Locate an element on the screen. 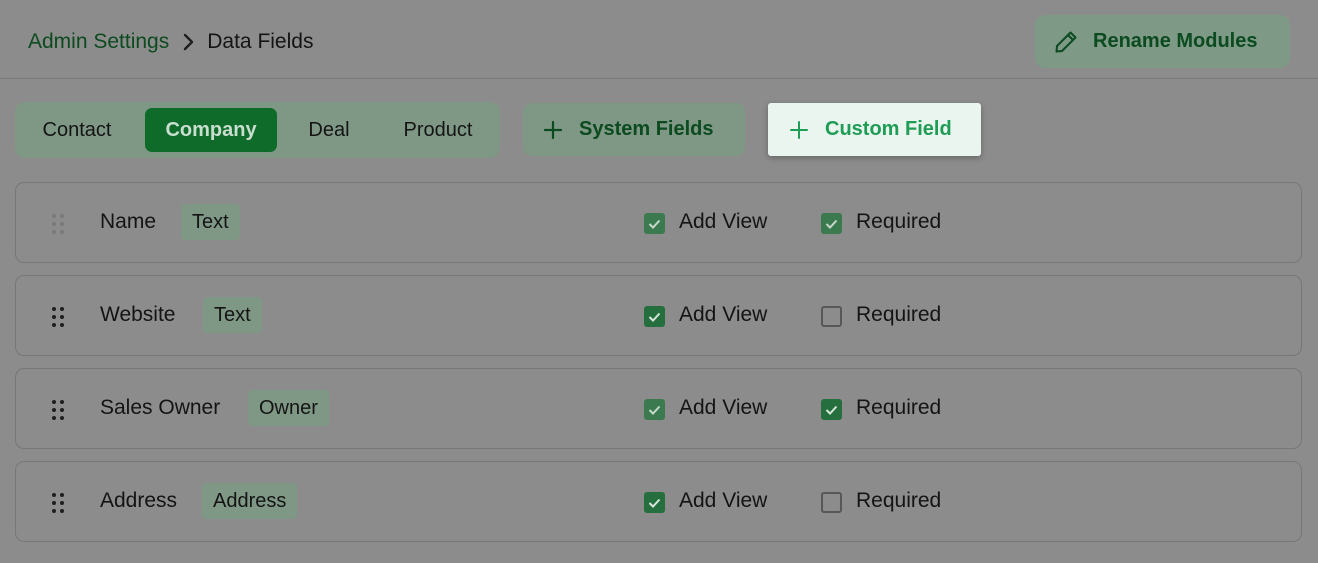 The height and width of the screenshot is (563, 1318). rename-modules-label: Rename Modules is located at coordinates (1175, 41).